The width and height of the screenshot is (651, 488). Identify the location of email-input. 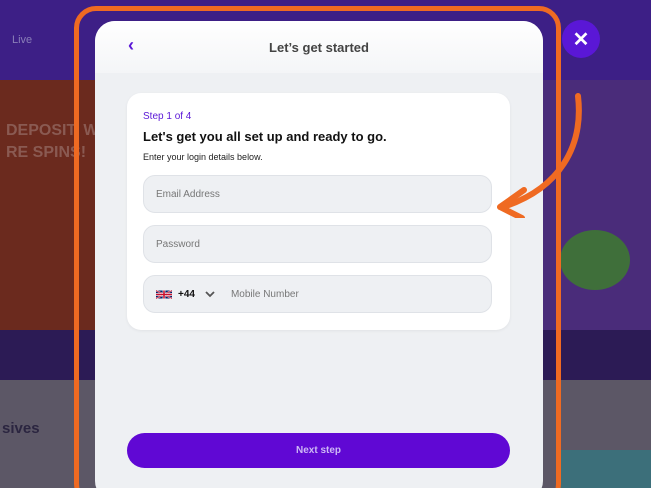
(317, 194).